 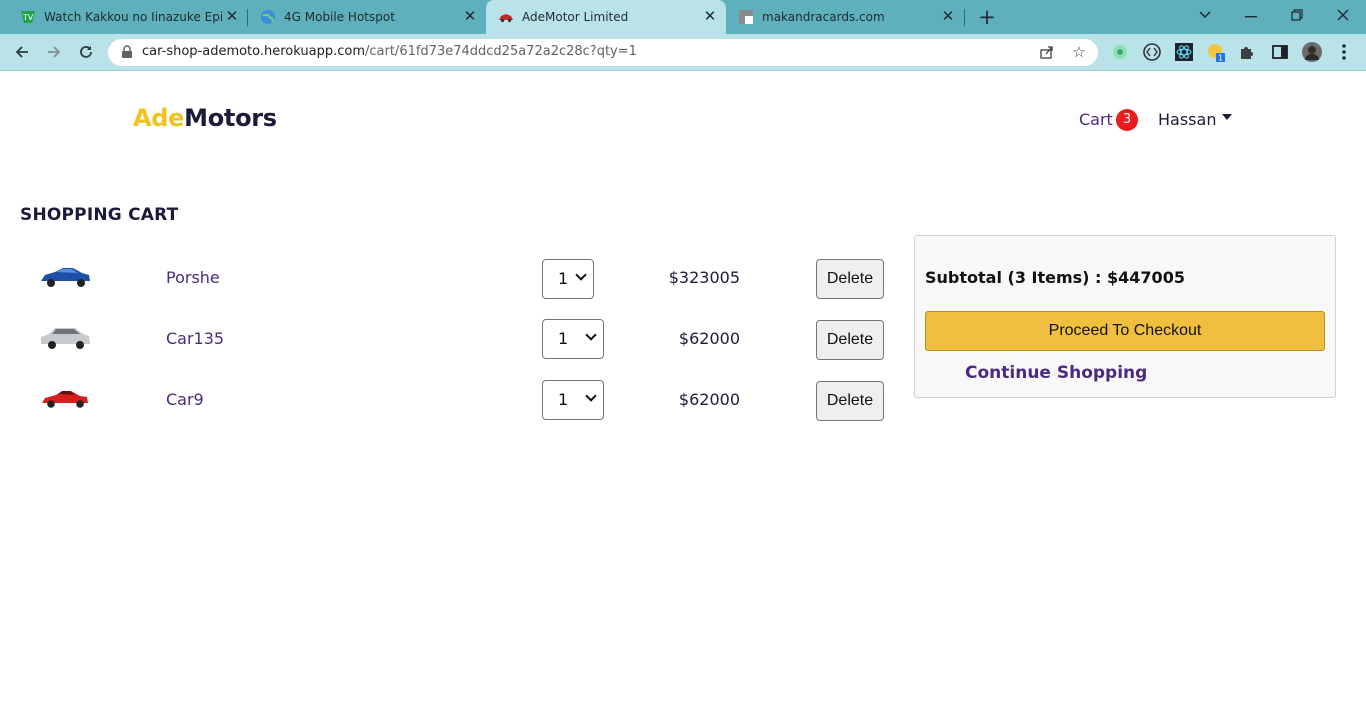 I want to click on cart-item-row: Porshe 1 $323005 Delete, so click(x=450, y=278).